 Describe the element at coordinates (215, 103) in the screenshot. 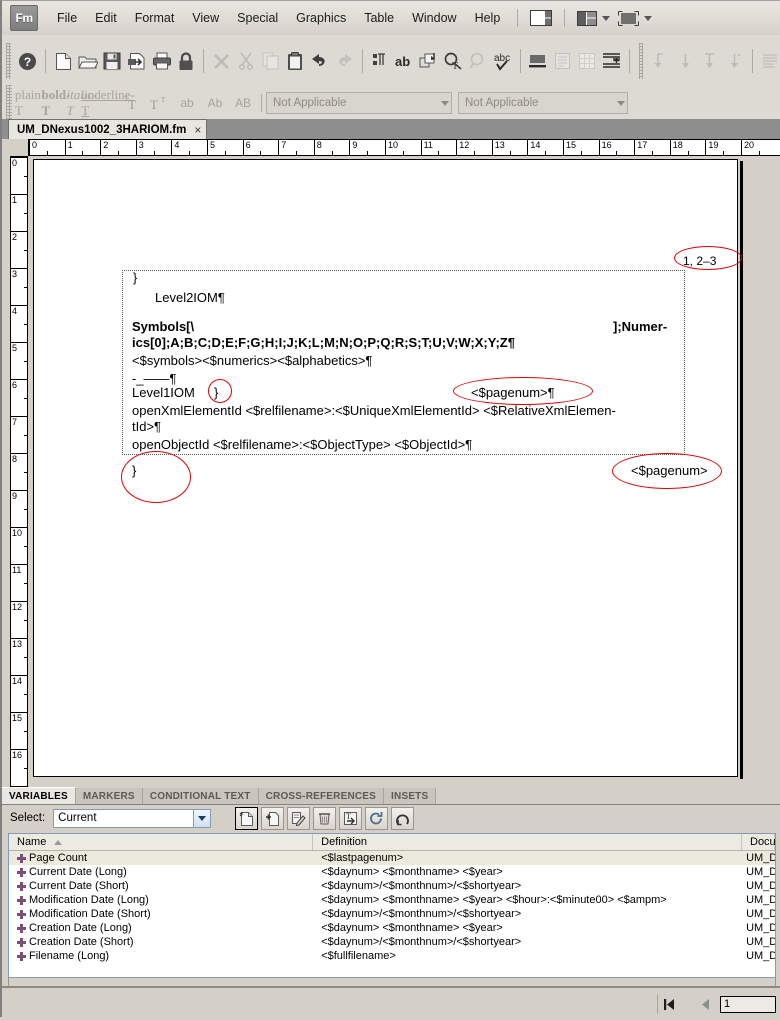

I see `titlecase-button: Ab` at that location.